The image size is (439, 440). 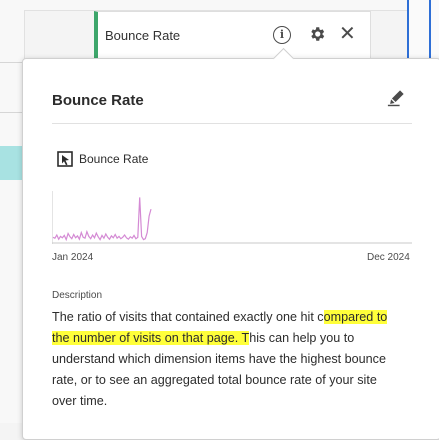 What do you see at coordinates (65, 159) in the screenshot?
I see `calculated-metric-icon` at bounding box center [65, 159].